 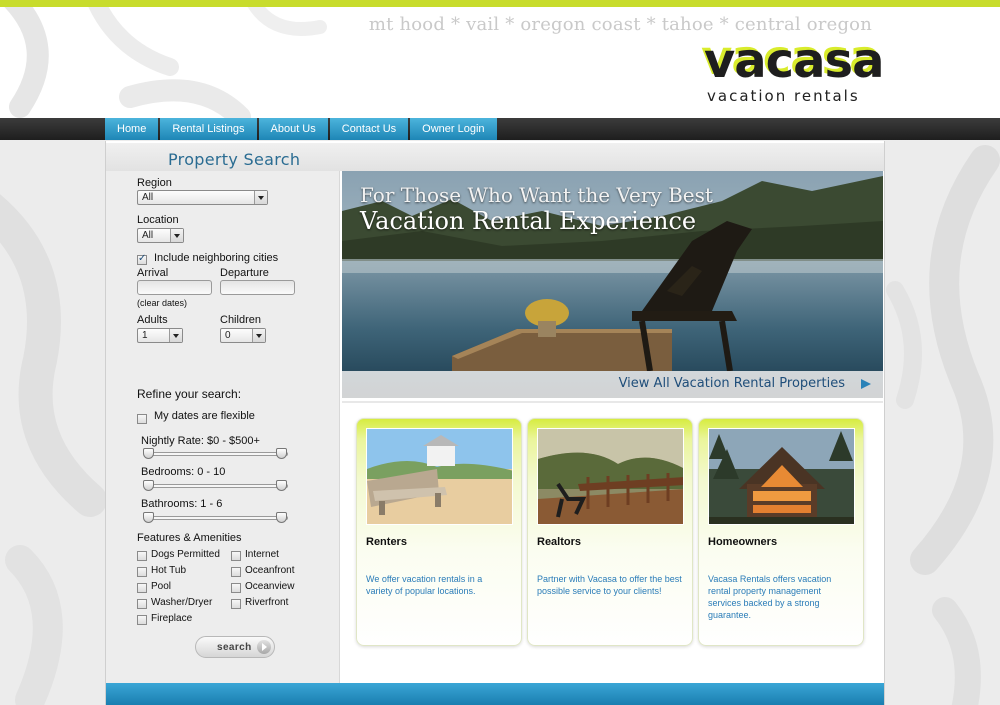 I want to click on hero-link-bar: View All Vacation Rental Properties, so click(x=612, y=384).